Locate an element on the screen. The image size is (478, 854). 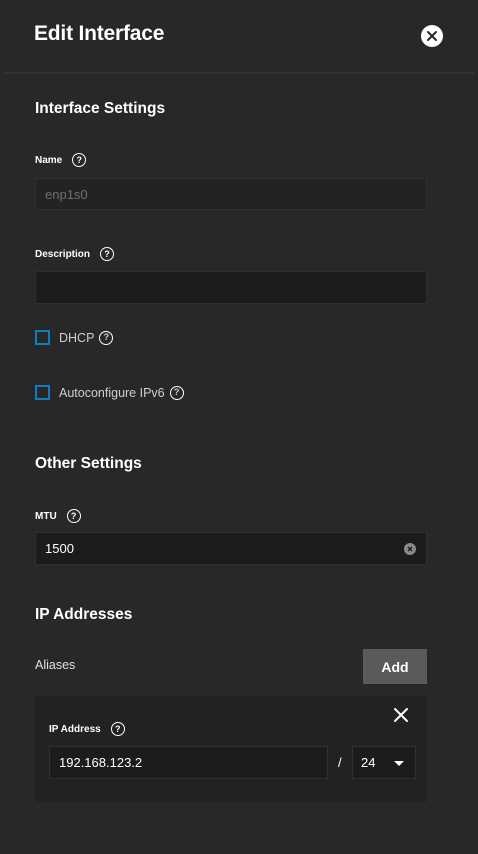
description-label-text: Description is located at coordinates (63, 254).